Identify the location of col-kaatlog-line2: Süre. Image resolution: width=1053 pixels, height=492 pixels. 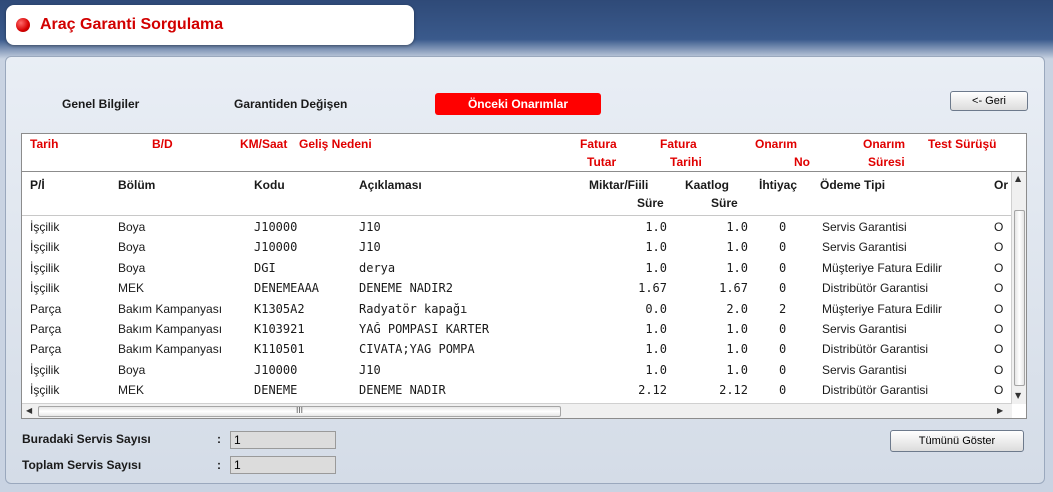
(724, 203).